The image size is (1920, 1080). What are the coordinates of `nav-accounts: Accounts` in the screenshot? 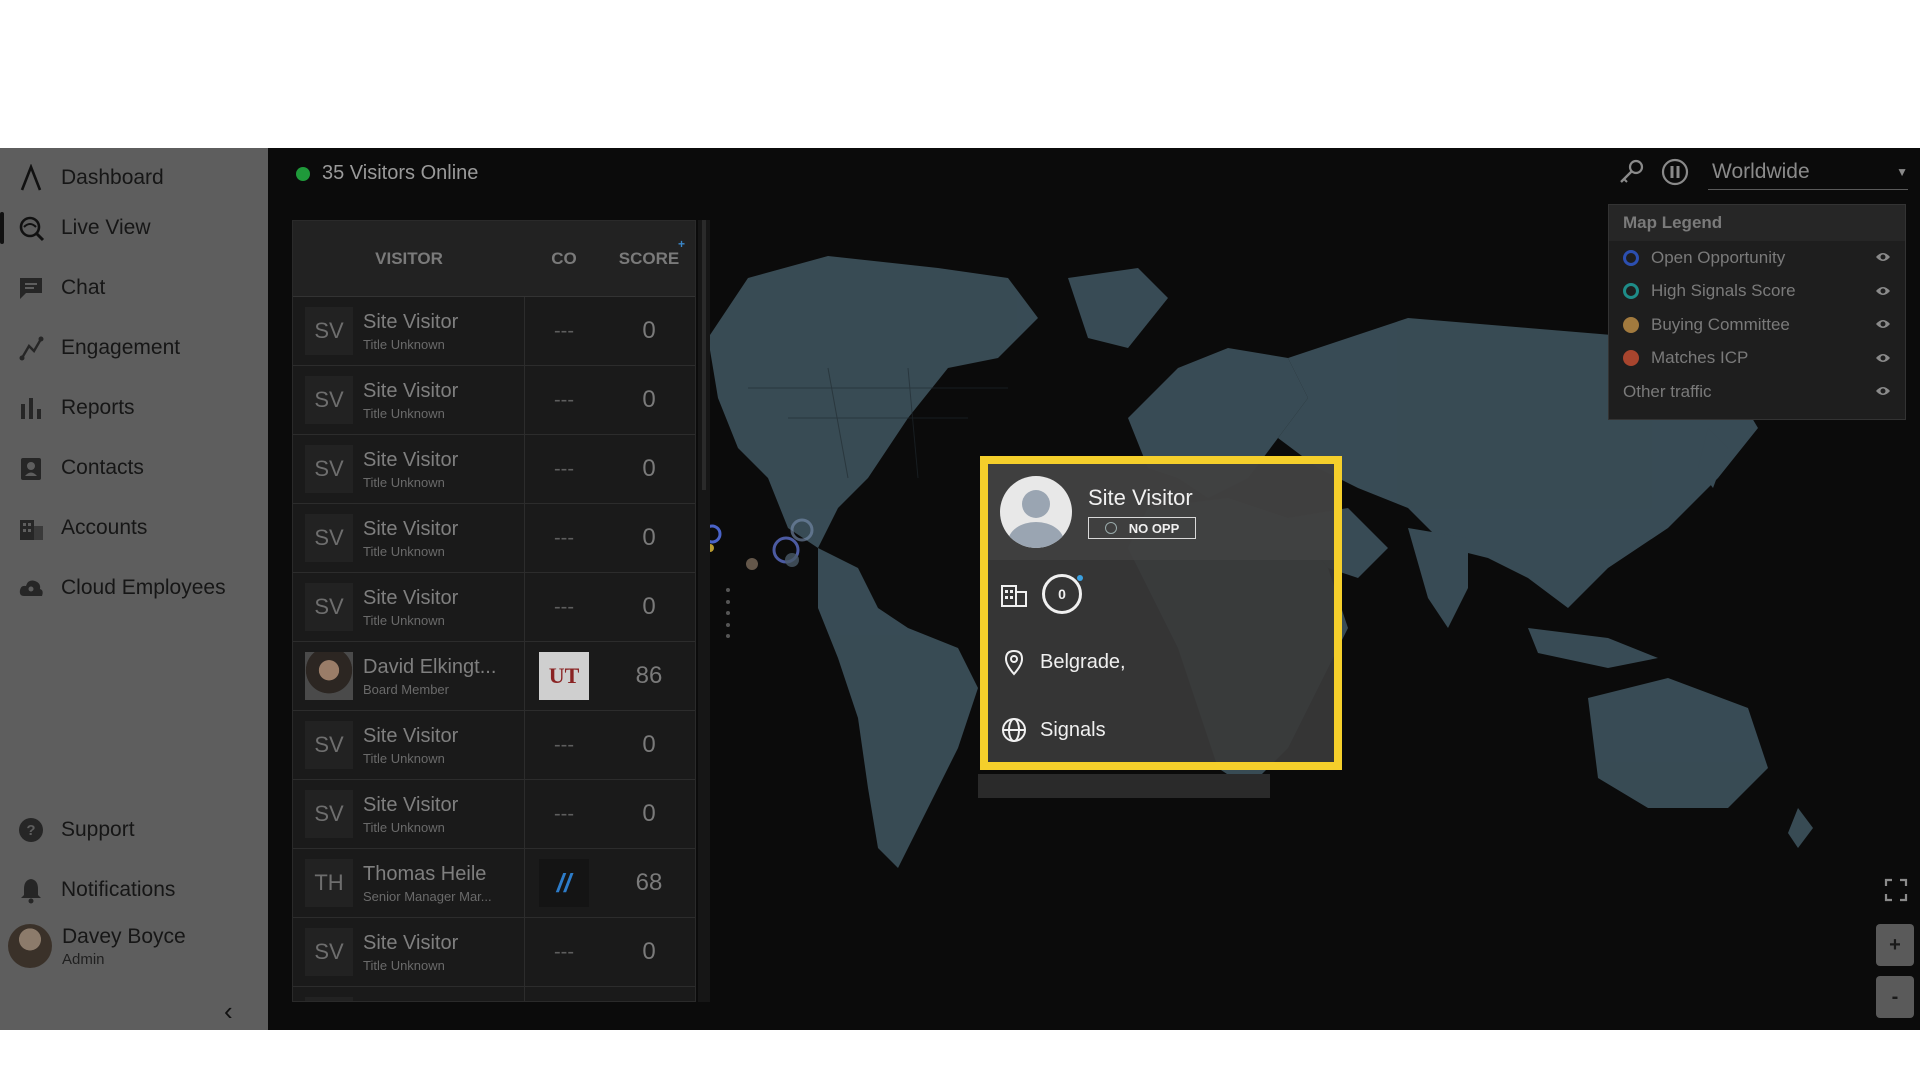 It's located at (134, 528).